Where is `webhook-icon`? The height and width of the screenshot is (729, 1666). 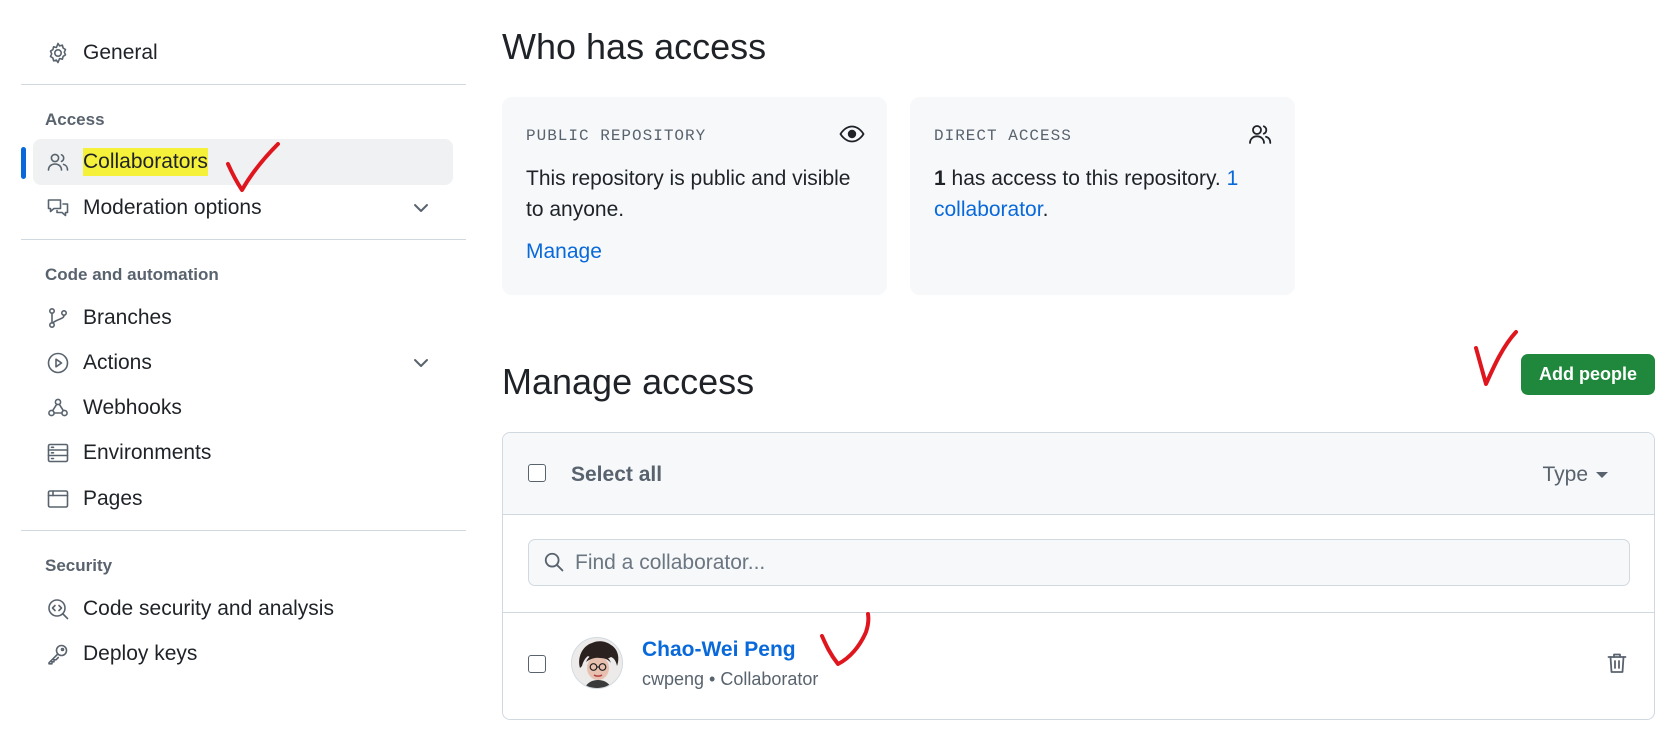
webhook-icon is located at coordinates (58, 408).